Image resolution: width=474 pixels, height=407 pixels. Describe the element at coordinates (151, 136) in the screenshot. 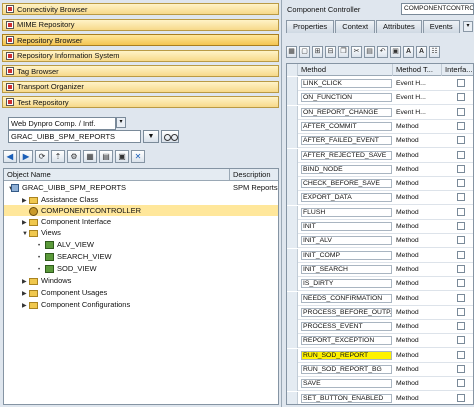

I see `value-help-button: ▼` at that location.